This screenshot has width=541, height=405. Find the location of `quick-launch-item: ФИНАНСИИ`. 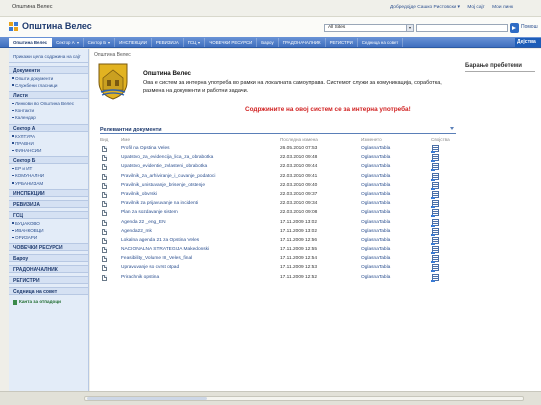

quick-launch-item: ФИНАНСИИ is located at coordinates (48, 149).